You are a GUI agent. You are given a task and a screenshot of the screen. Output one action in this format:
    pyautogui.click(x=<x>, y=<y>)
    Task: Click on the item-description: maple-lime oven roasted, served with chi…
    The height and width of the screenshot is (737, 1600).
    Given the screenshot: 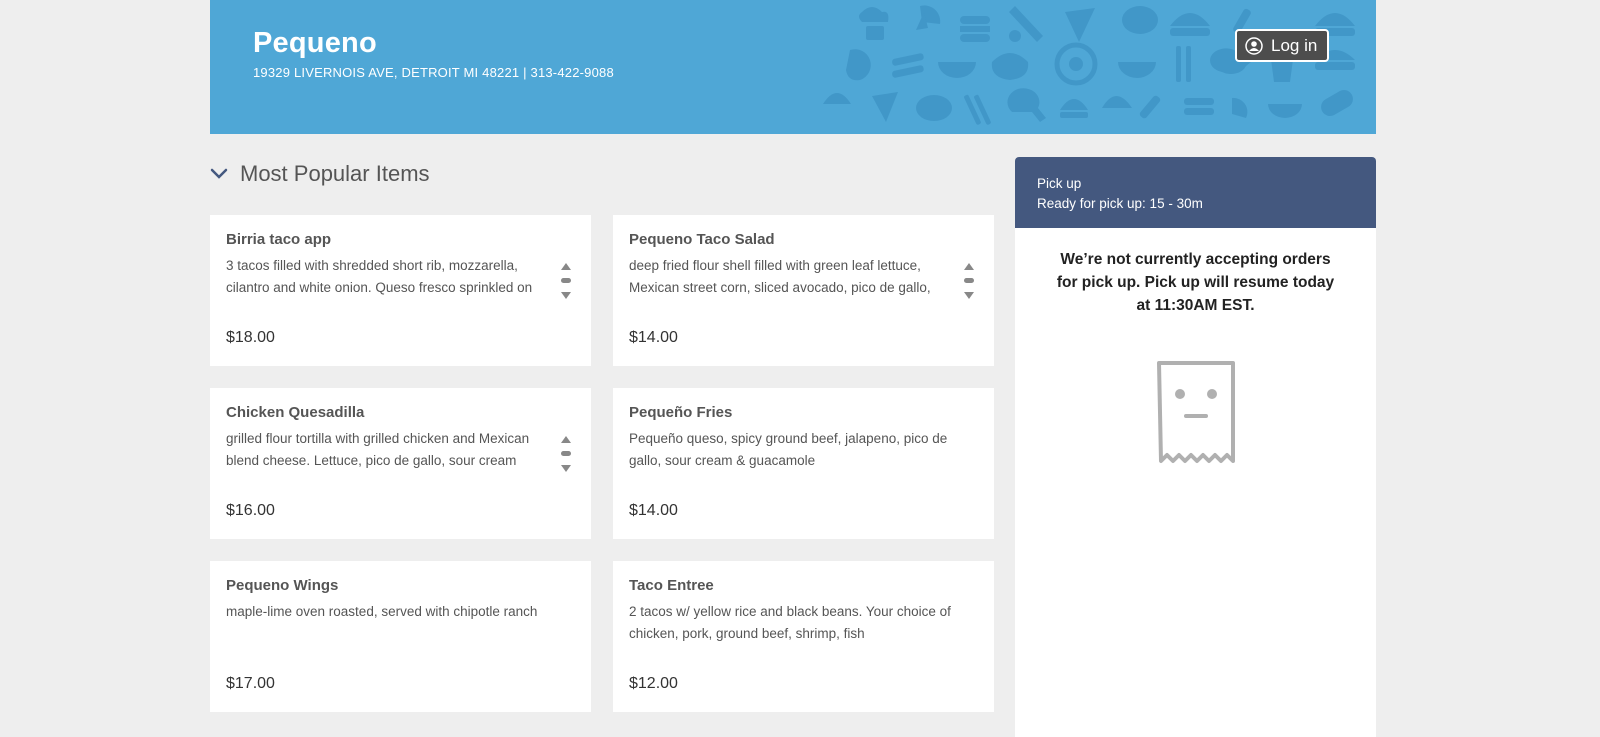 What is the action you would take?
    pyautogui.click(x=382, y=611)
    